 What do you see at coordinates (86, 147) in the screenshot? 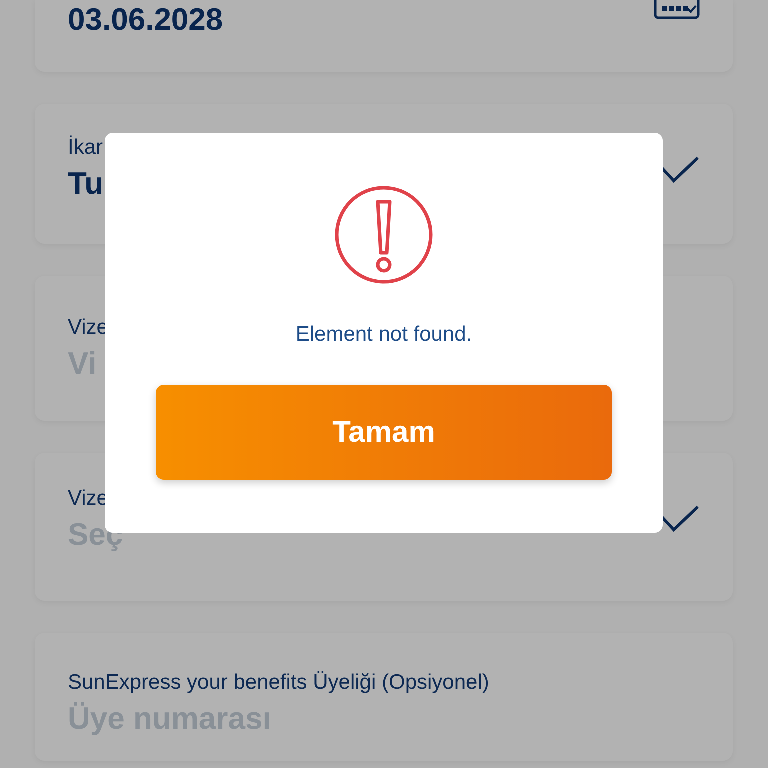
I see `field-label: İkar` at bounding box center [86, 147].